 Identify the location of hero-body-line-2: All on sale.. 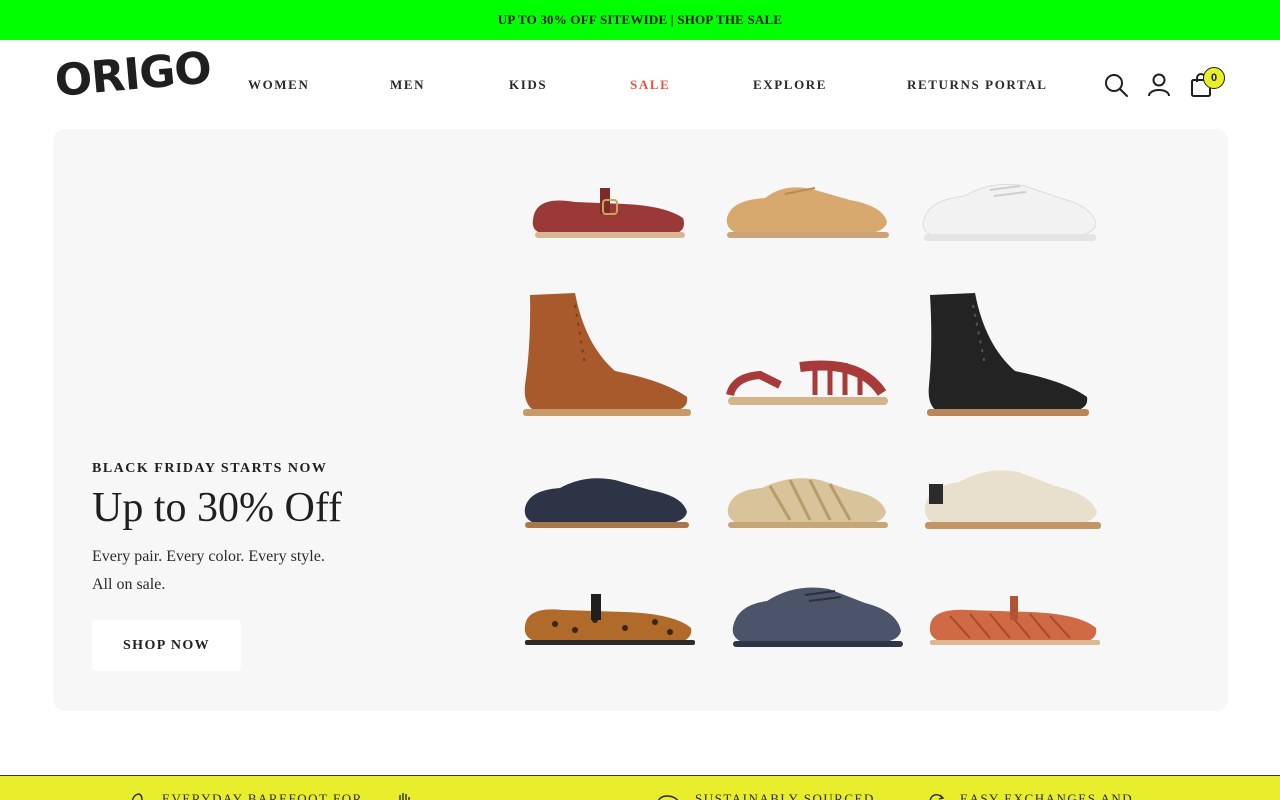
(129, 584).